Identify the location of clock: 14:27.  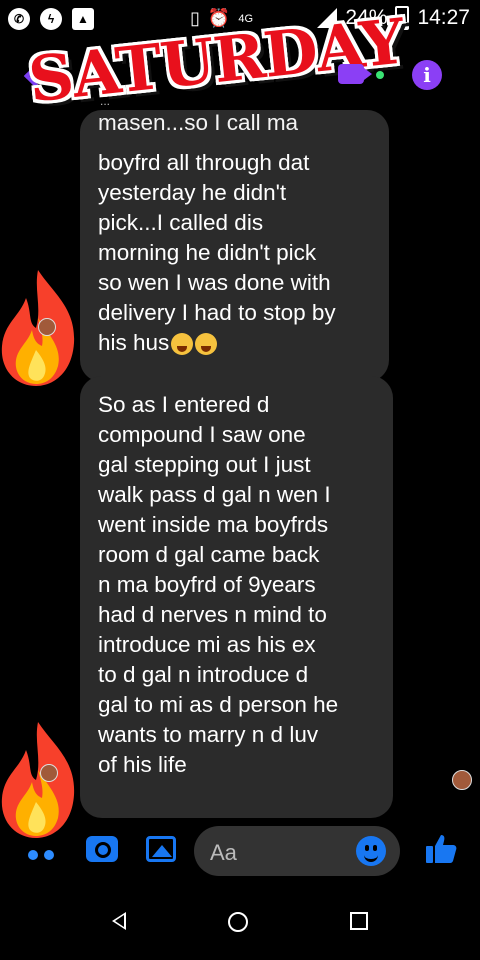
(443, 17).